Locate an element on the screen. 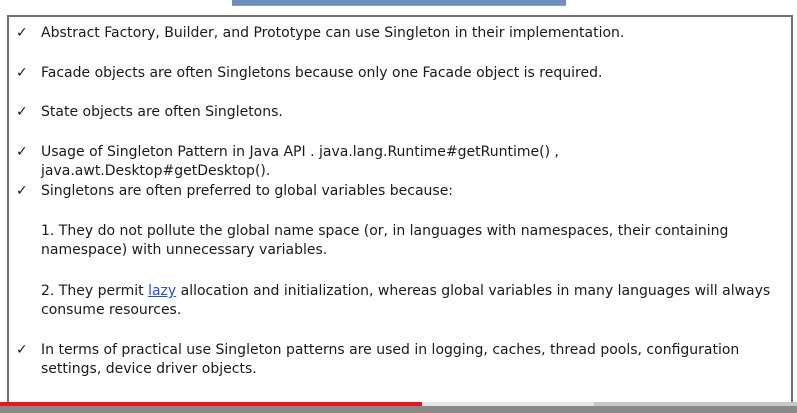  lazy-link: lazy is located at coordinates (162, 291).